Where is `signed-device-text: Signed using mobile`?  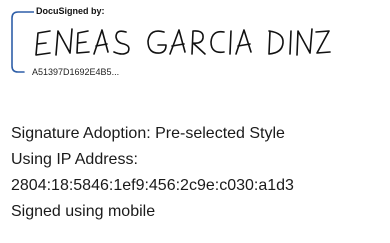
signed-device-text: Signed using mobile is located at coordinates (83, 211).